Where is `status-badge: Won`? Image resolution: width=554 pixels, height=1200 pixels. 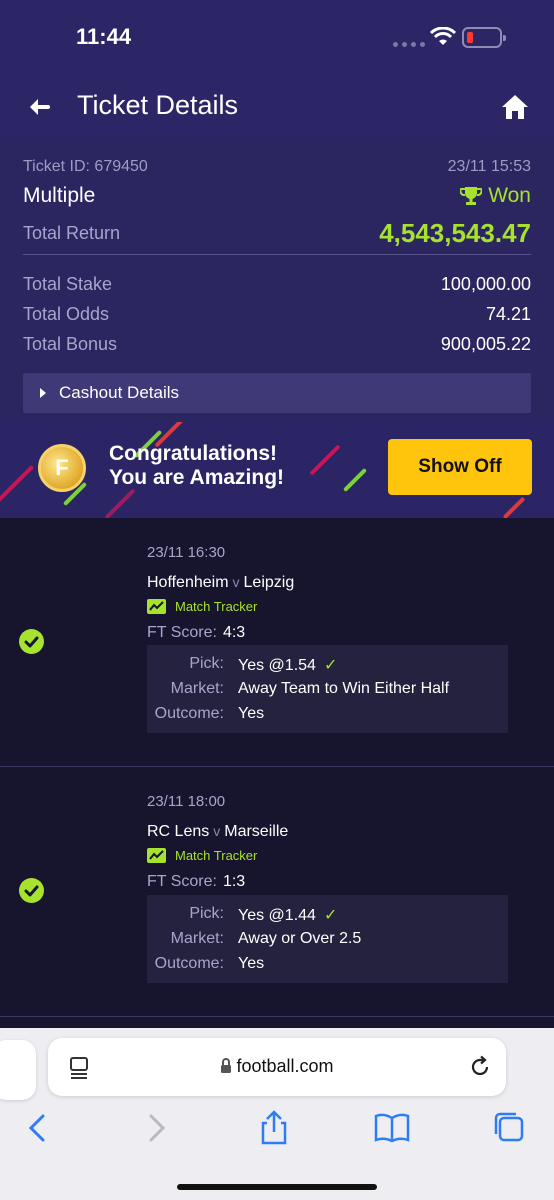
status-badge: Won is located at coordinates (495, 196).